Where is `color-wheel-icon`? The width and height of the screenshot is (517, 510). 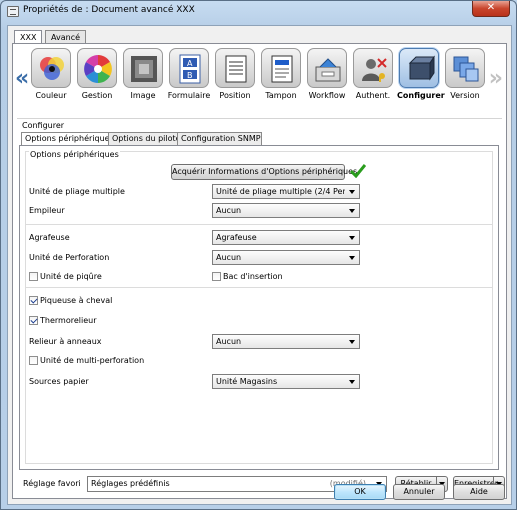 color-wheel-icon is located at coordinates (98, 69).